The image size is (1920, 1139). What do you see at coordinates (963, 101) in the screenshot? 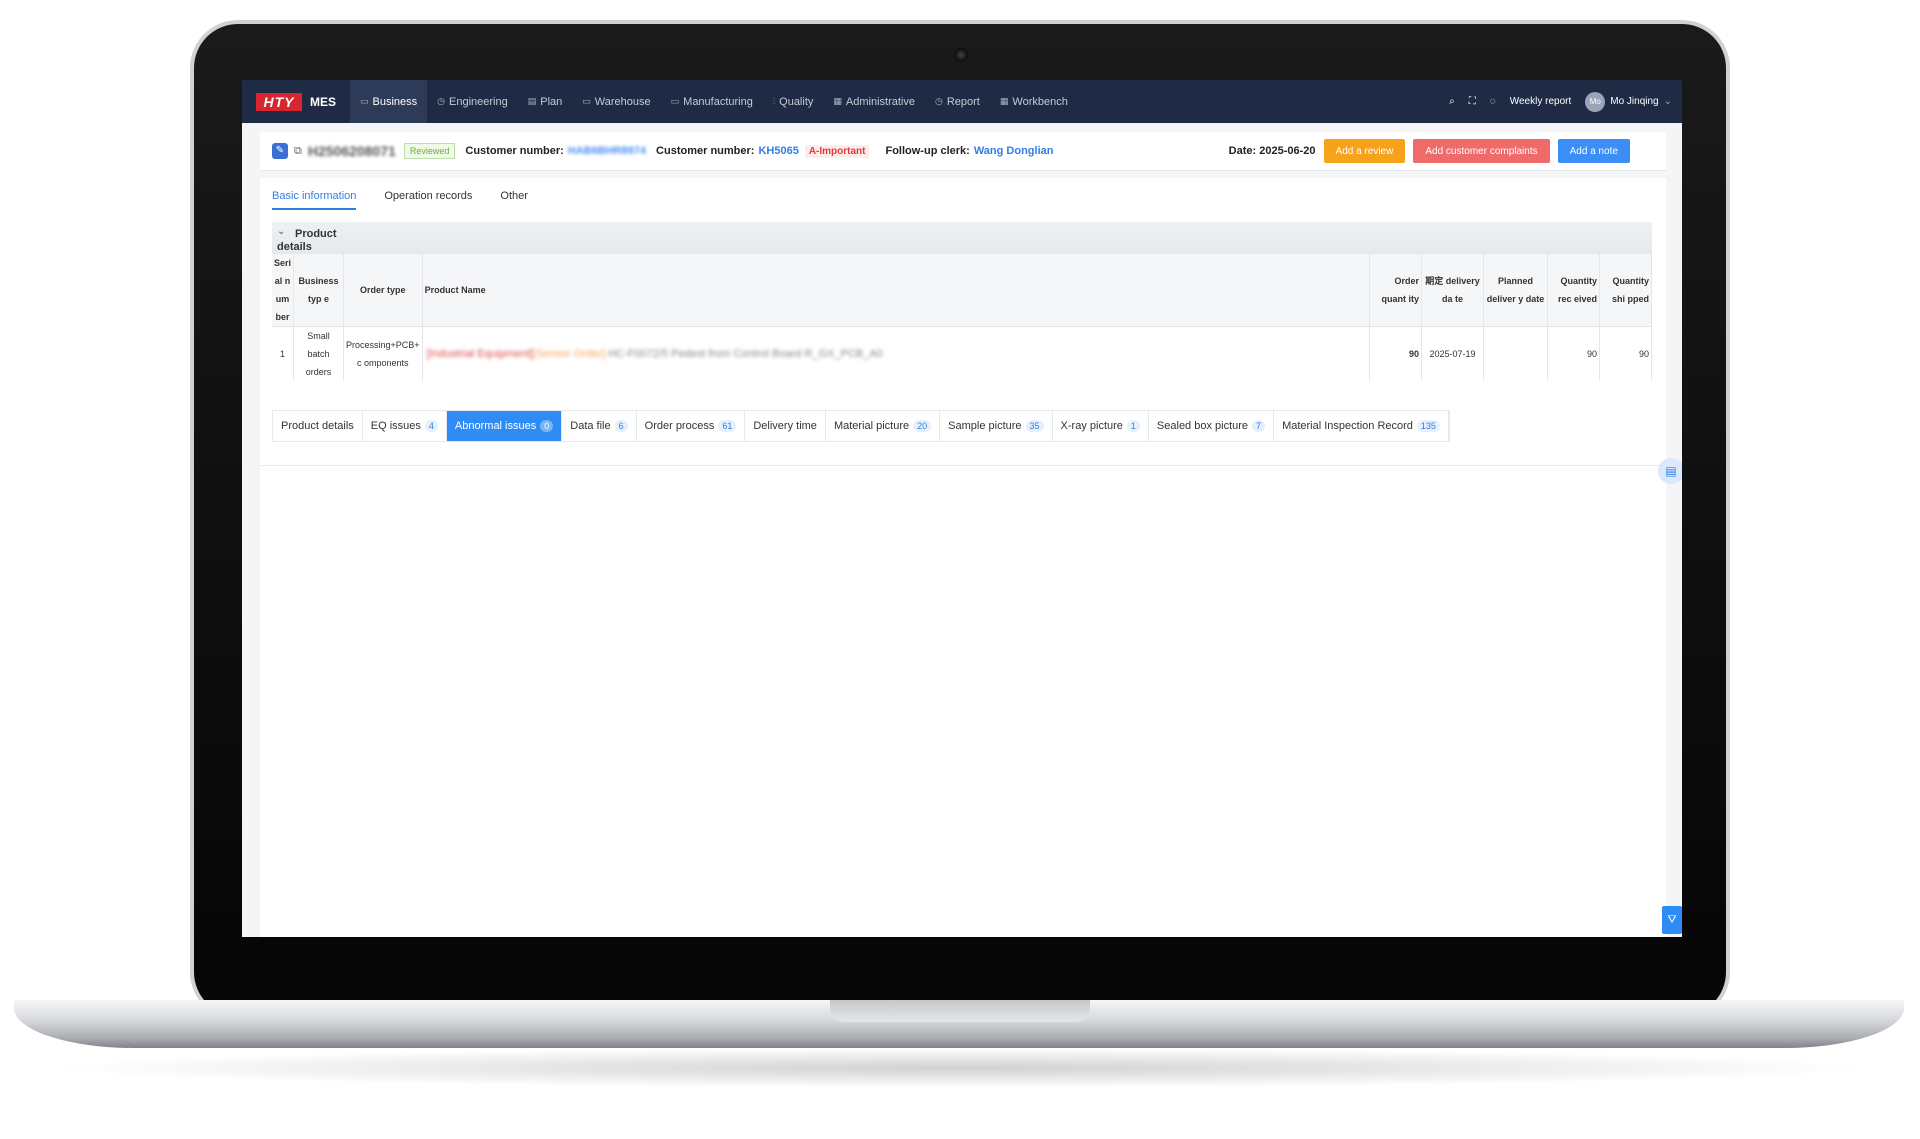
I see `nav-label: Report` at bounding box center [963, 101].